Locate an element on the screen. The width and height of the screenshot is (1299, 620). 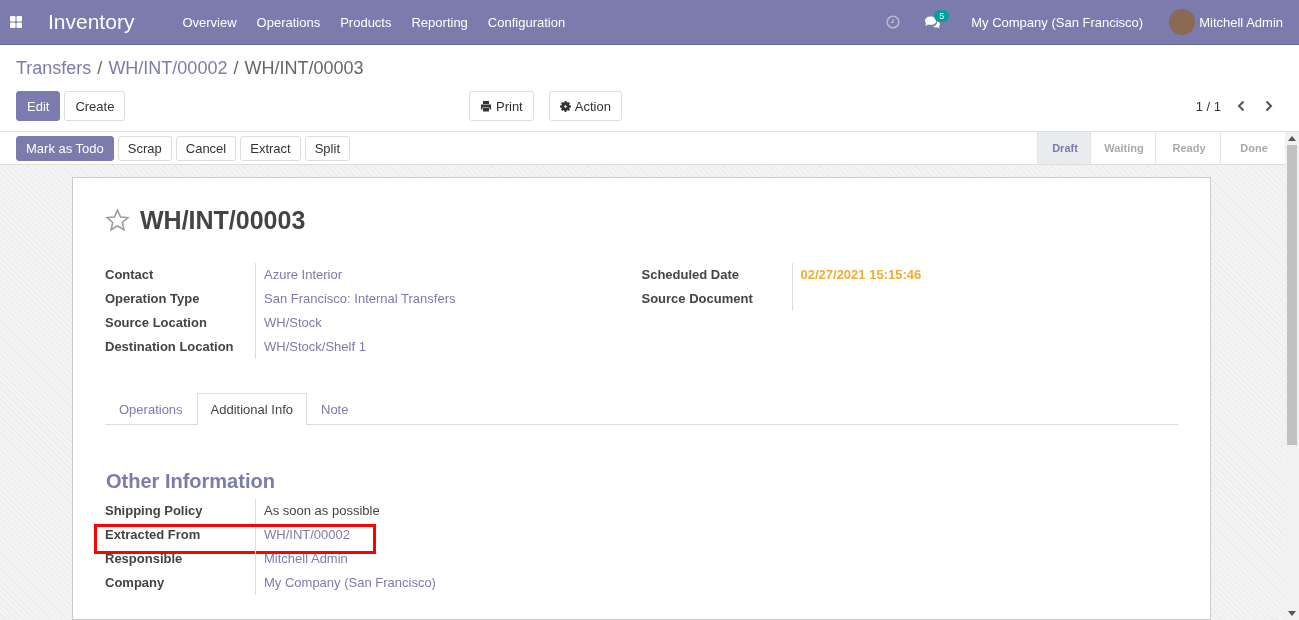
field-value: My Company (San Francisco) is located at coordinates (350, 582).